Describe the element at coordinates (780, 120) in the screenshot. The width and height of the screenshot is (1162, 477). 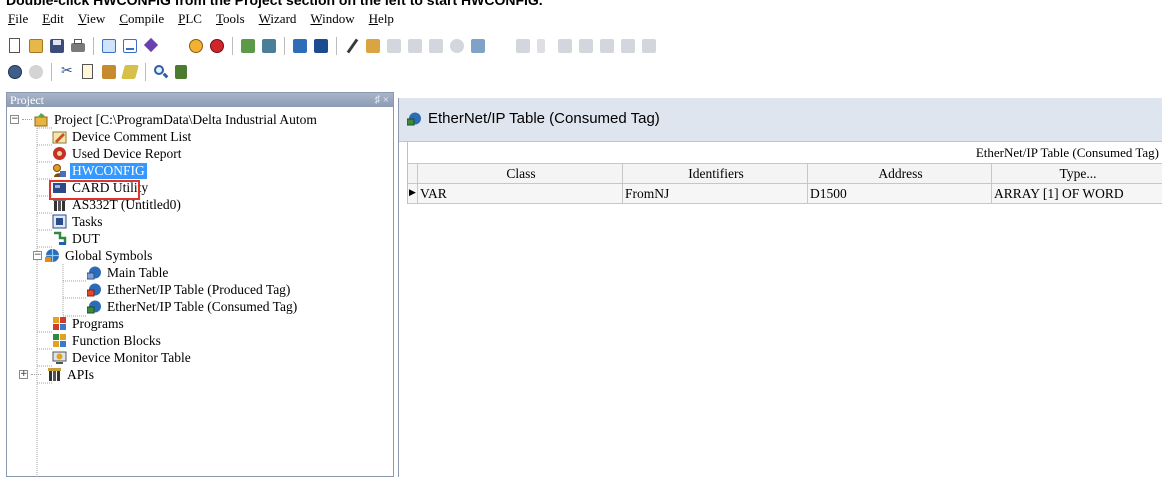
I see `document-tab-bar: EtherNet/IP Table (Consumed Tag)` at that location.